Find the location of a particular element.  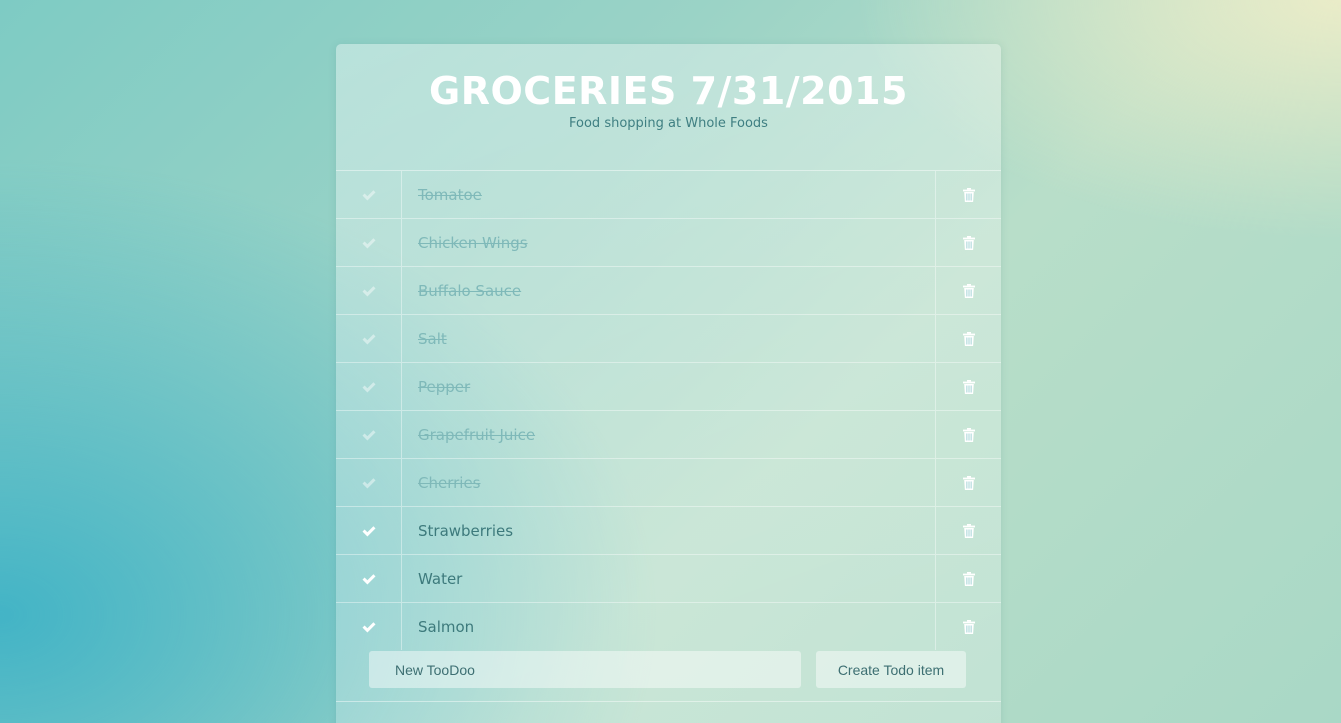

todo-label: Salmon is located at coordinates (669, 626).